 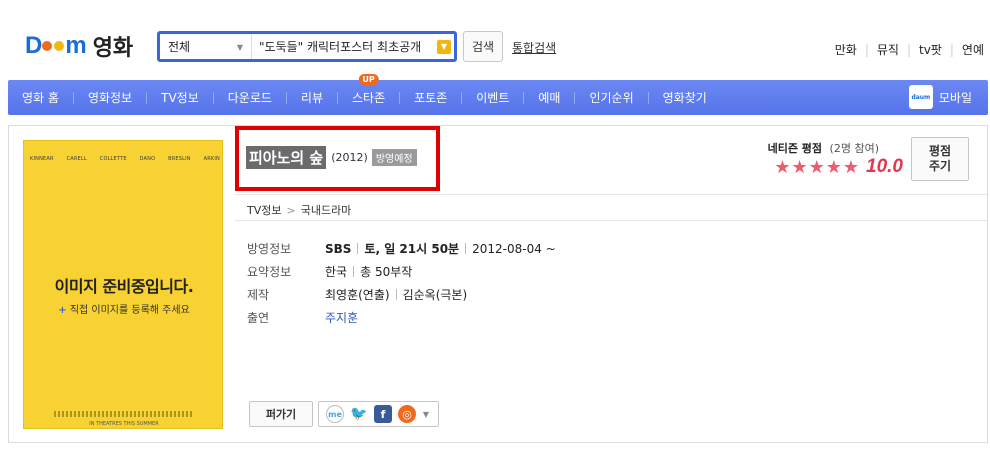 I want to click on cast-link: 주지훈, so click(x=341, y=317).